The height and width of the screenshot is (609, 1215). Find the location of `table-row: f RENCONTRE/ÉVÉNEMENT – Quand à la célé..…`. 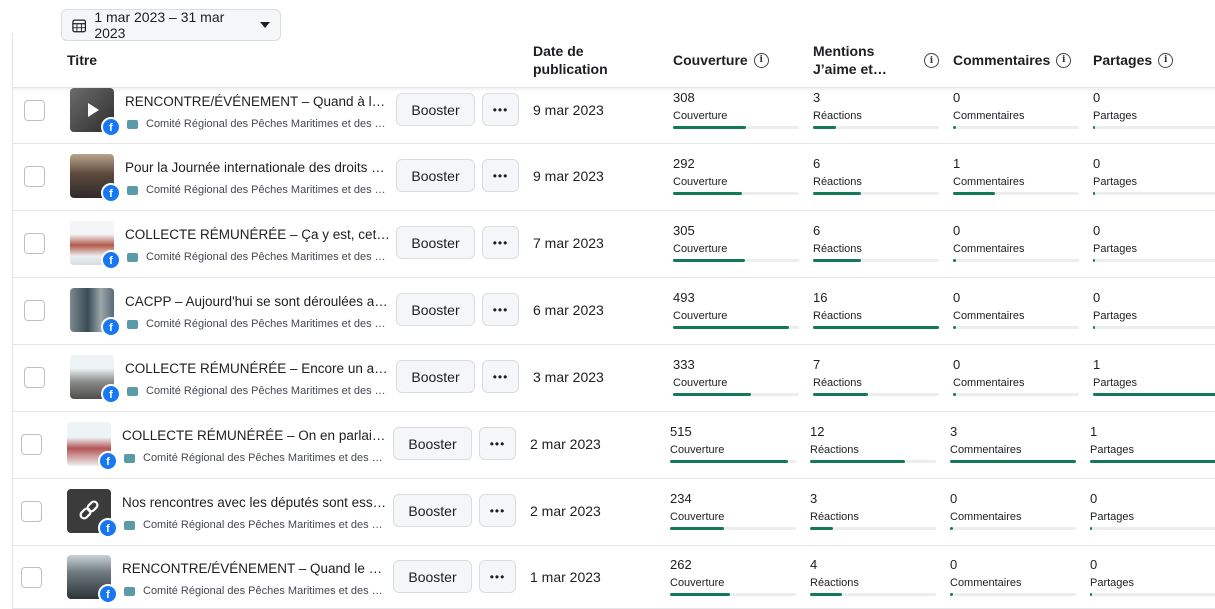

table-row: f RENCONTRE/ÉVÉNEMENT – Quand à la célé..… is located at coordinates (613, 115).